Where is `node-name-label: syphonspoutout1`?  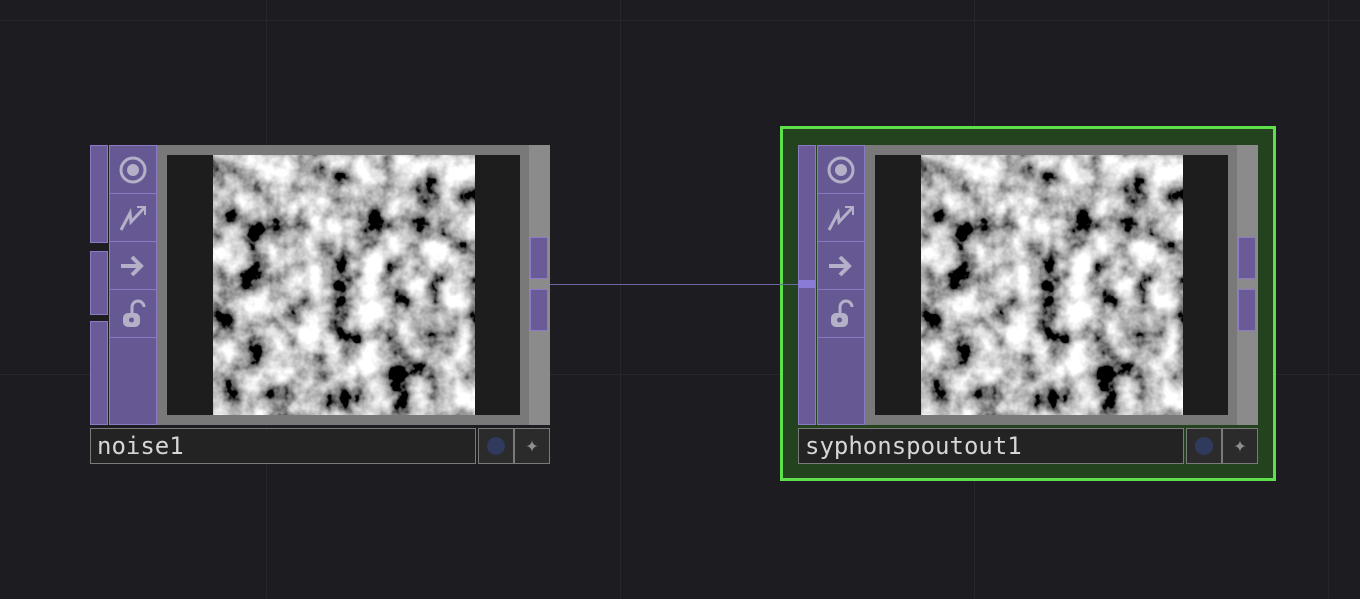 node-name-label: syphonspoutout1 is located at coordinates (991, 446).